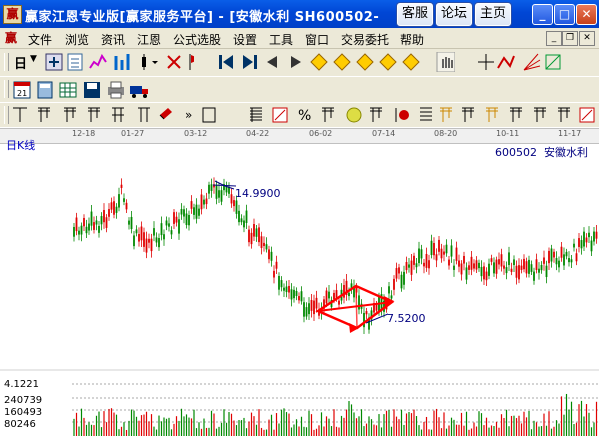  I want to click on gann-cycle-icon, so click(516, 114).